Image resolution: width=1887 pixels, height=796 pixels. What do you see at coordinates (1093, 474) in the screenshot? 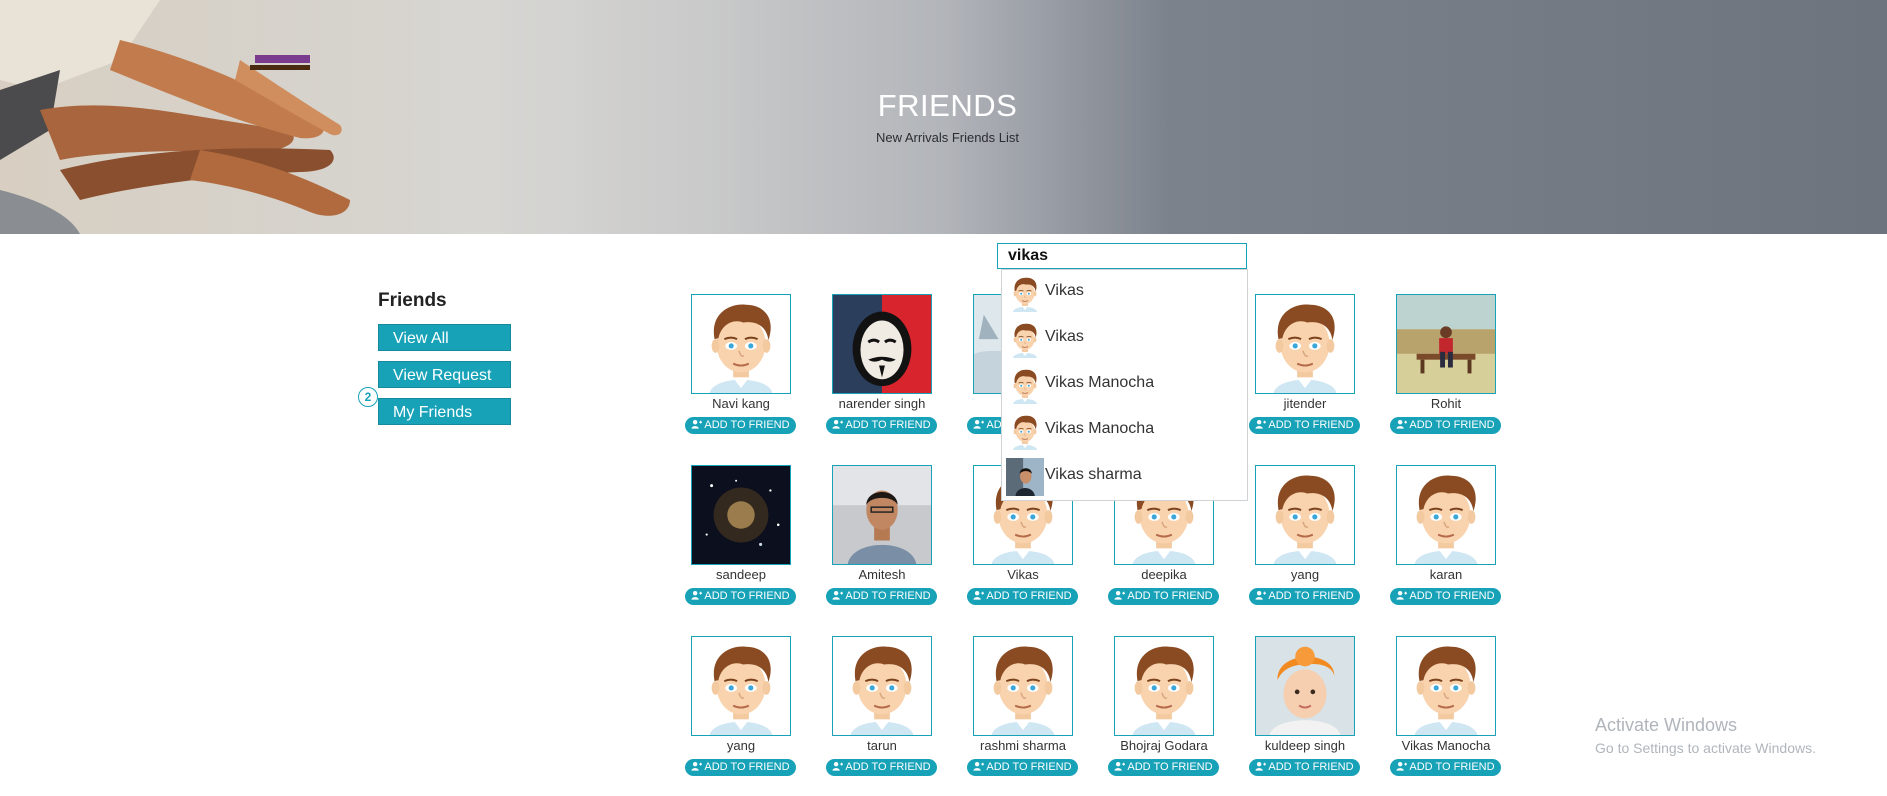
I see `suggestion-label: Vikas sharma` at bounding box center [1093, 474].